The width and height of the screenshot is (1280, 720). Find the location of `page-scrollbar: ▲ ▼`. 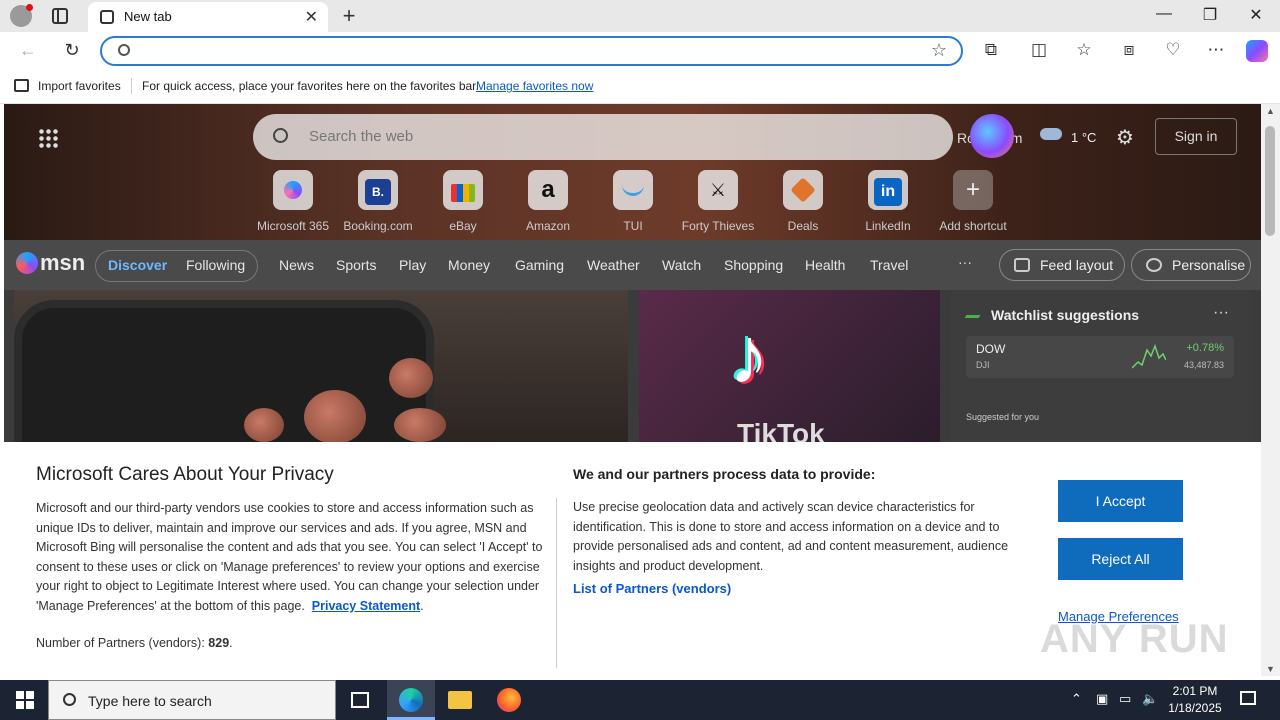

page-scrollbar: ▲ ▼ is located at coordinates (1270, 390).